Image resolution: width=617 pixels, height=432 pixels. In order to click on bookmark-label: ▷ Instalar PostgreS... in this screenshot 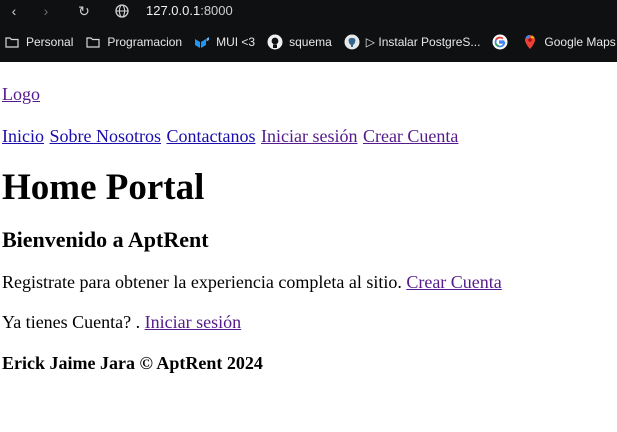, I will do `click(423, 42)`.